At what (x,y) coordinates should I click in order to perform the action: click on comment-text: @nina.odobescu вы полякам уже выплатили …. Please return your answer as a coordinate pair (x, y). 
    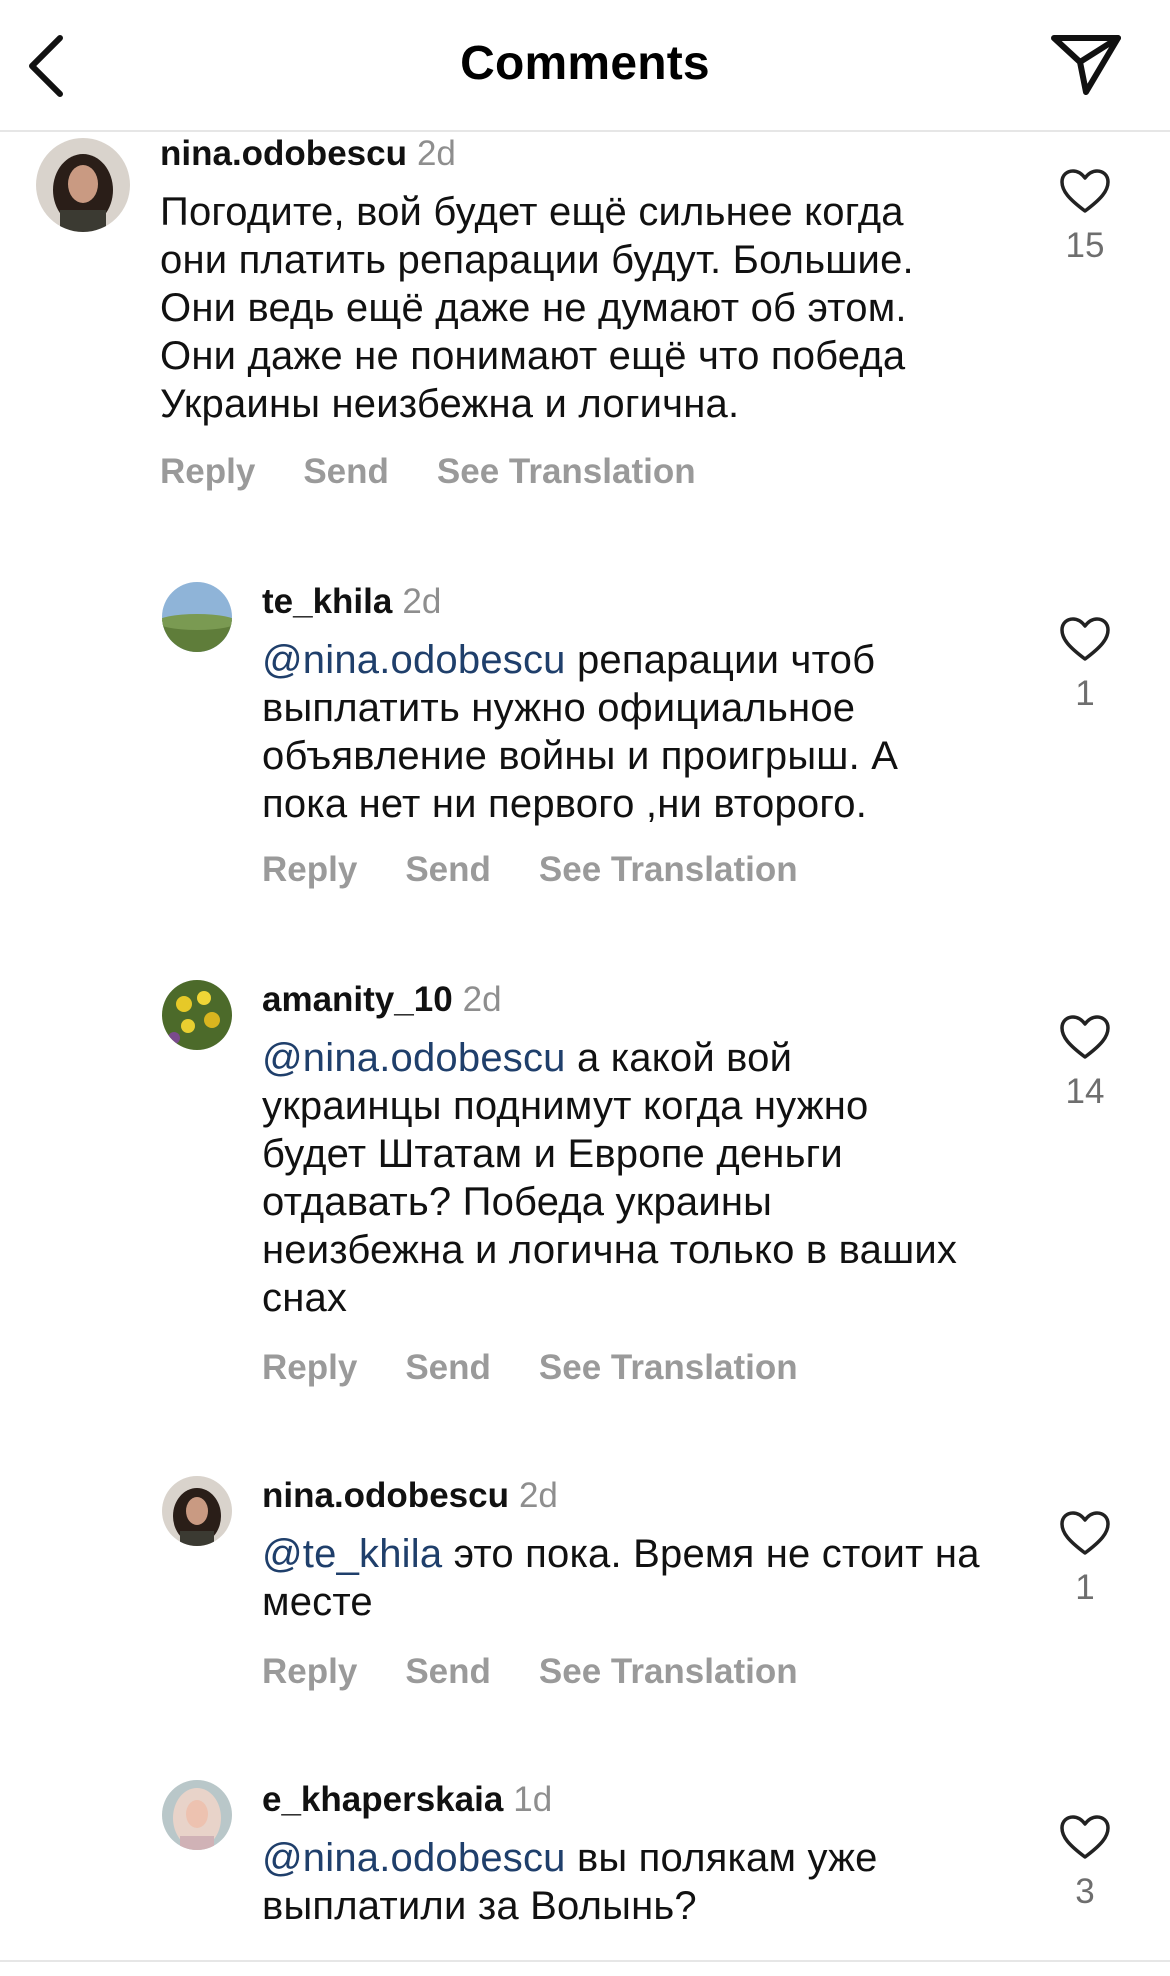
    Looking at the image, I should click on (612, 1882).